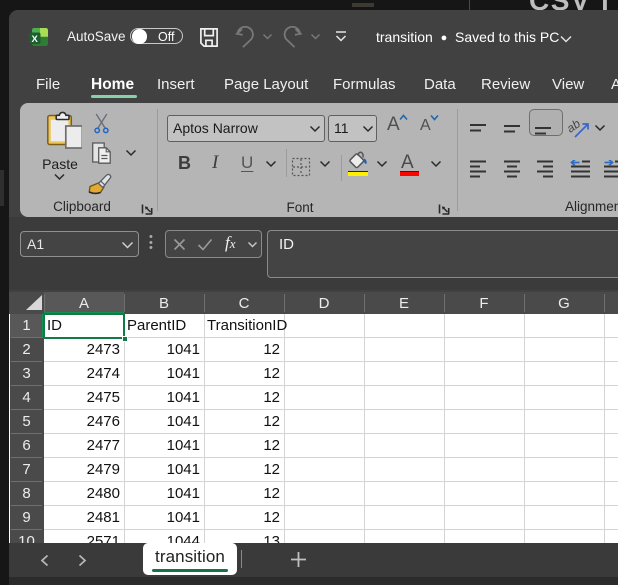 The image size is (618, 585). I want to click on svg-text: ab, so click(575, 125).